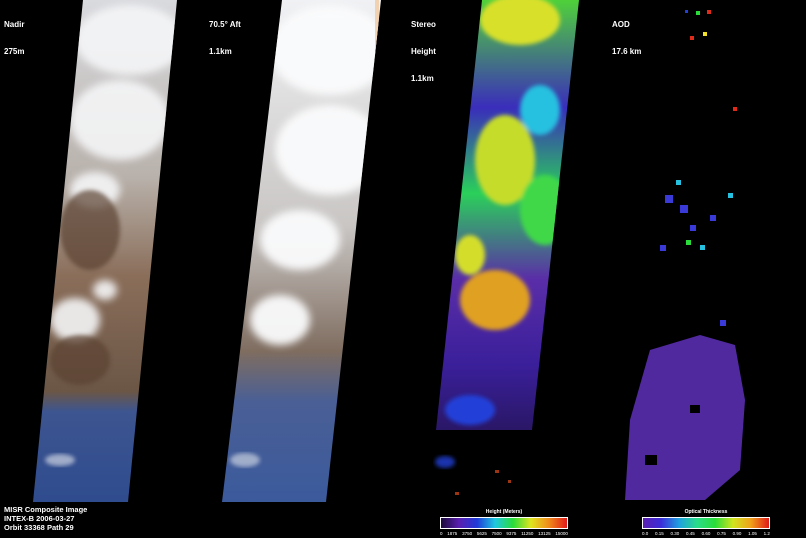 The width and height of the screenshot is (806, 538). I want to click on colorbar-tick-label: 9375, so click(511, 533).